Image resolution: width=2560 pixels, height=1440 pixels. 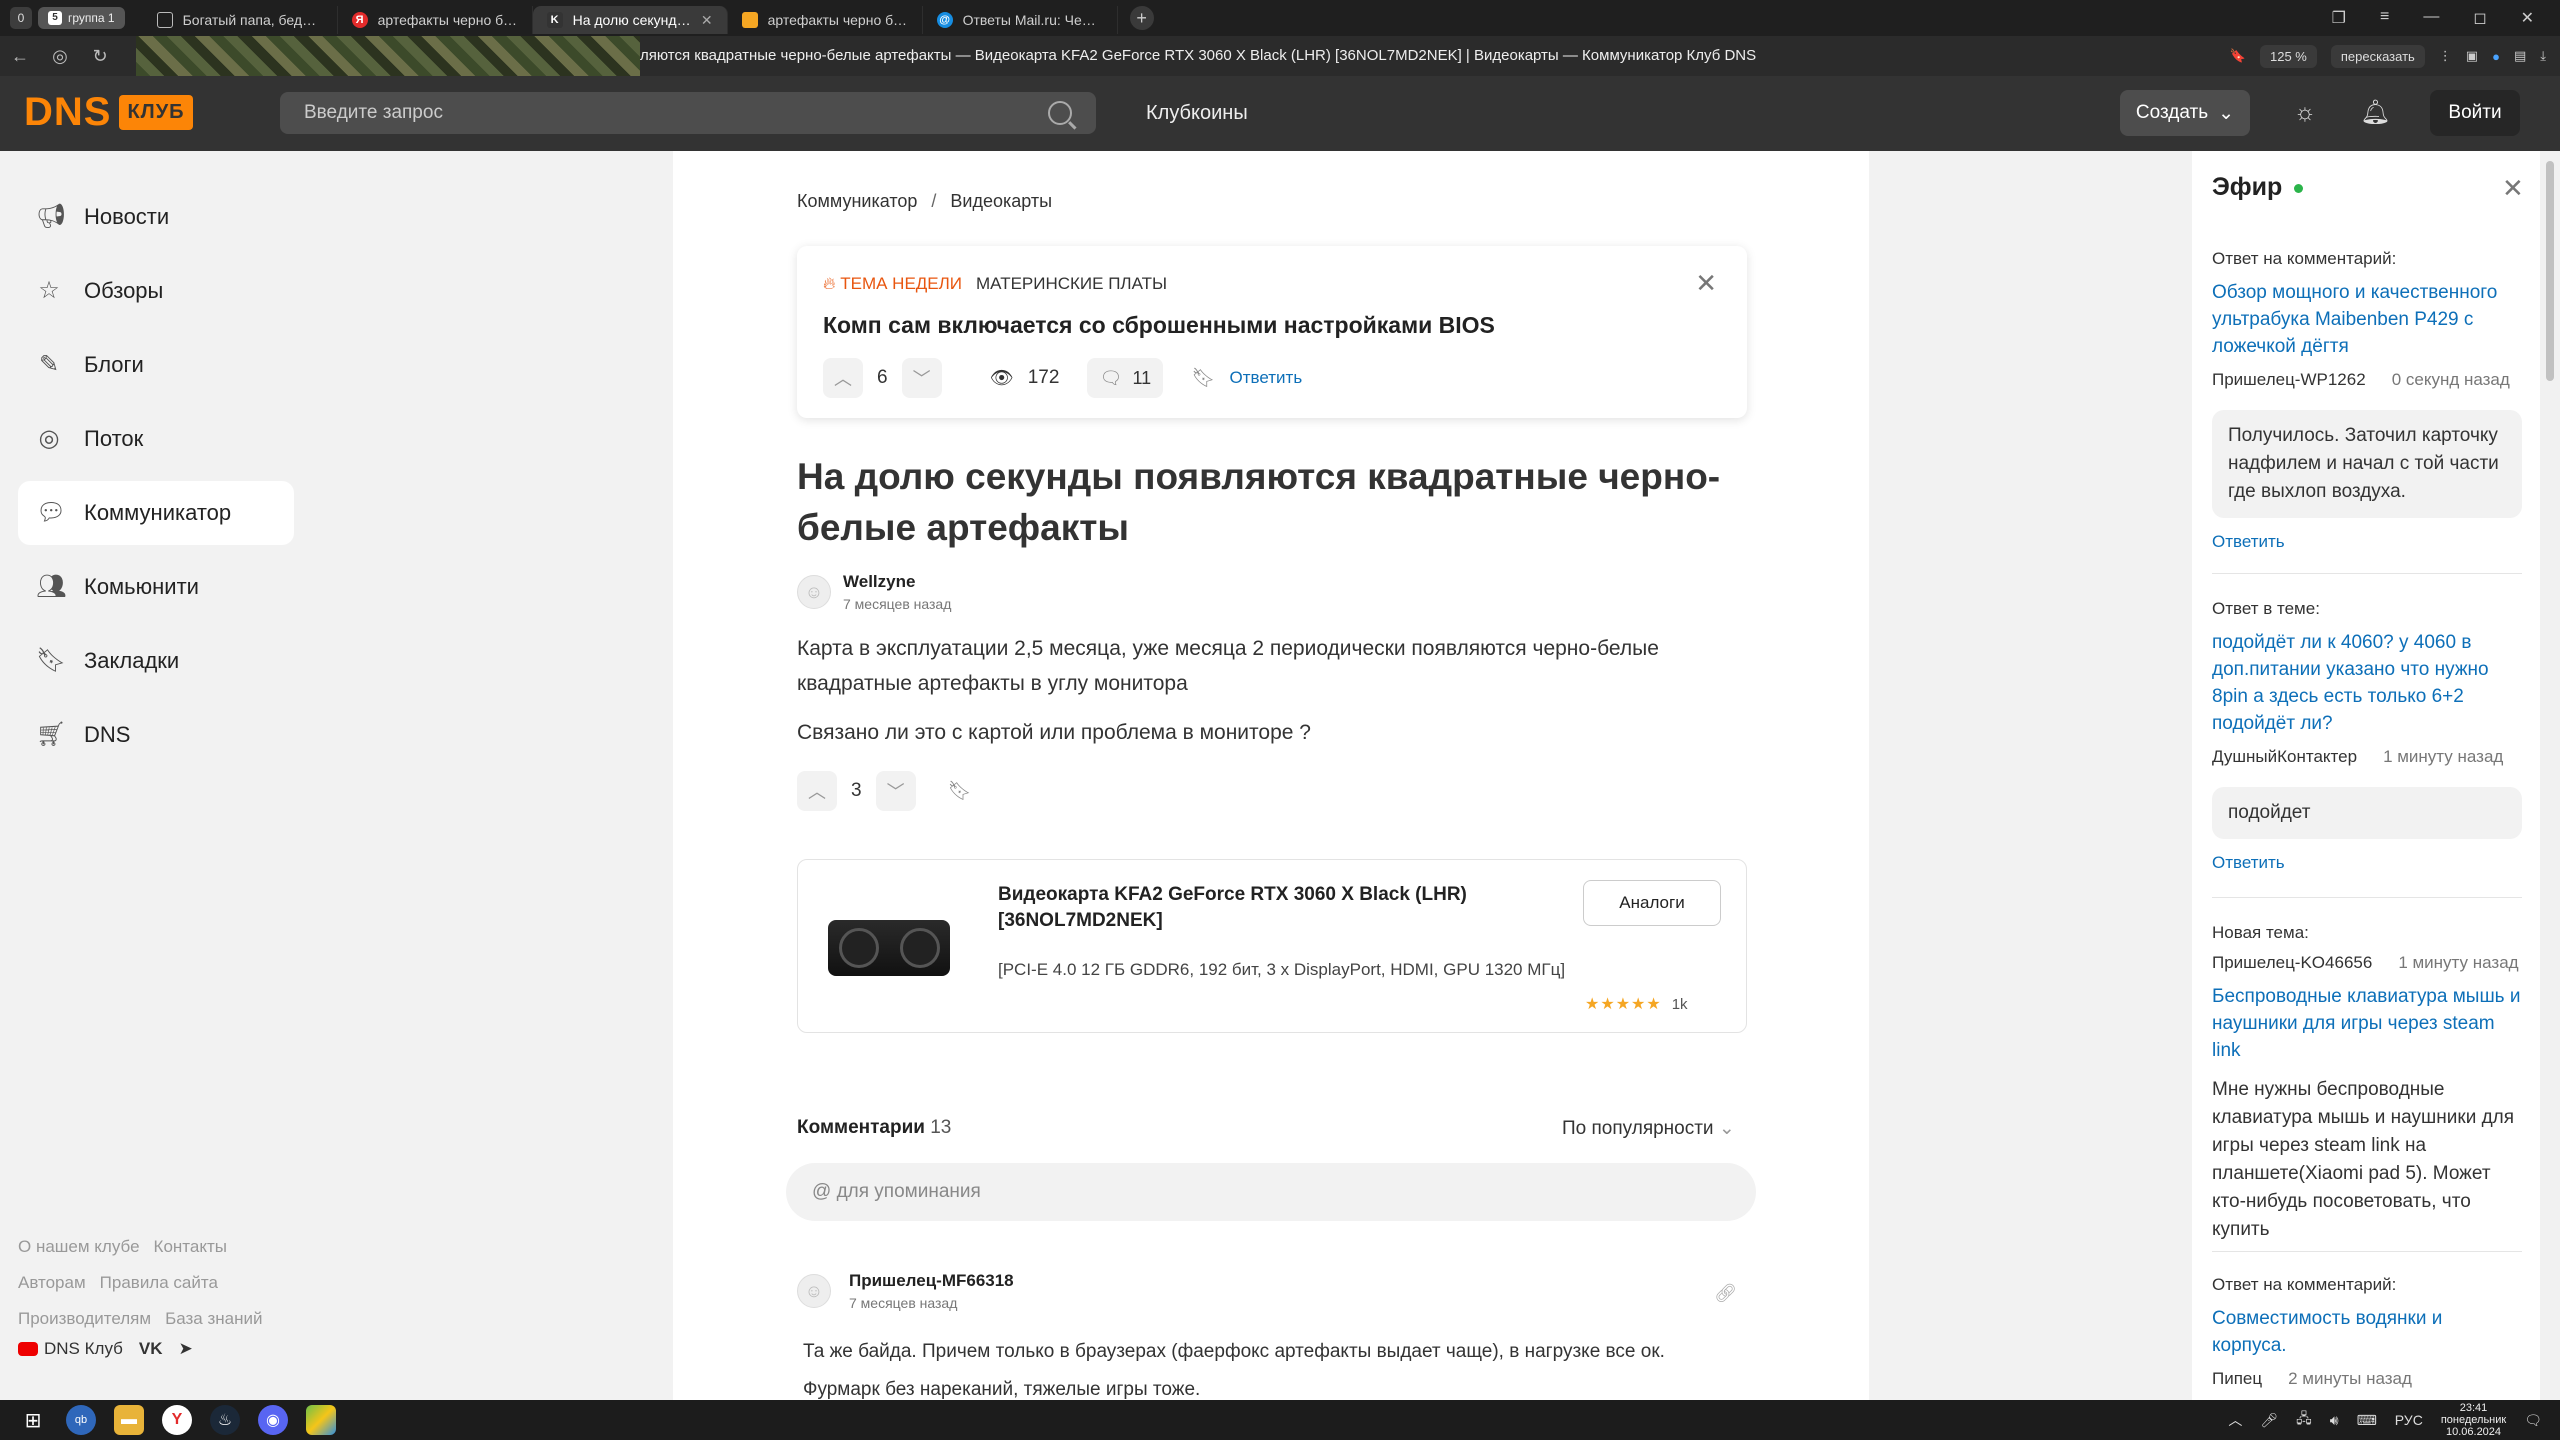 I want to click on site-logo: DNS КЛУБ, so click(x=108, y=112).